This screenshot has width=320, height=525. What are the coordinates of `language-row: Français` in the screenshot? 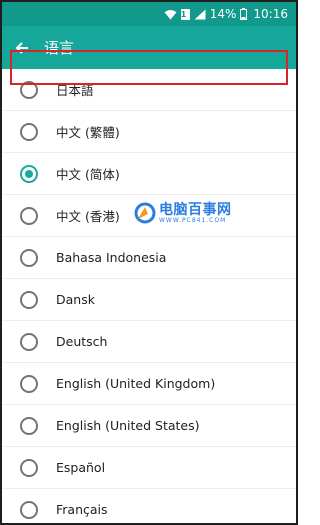 It's located at (149, 506).